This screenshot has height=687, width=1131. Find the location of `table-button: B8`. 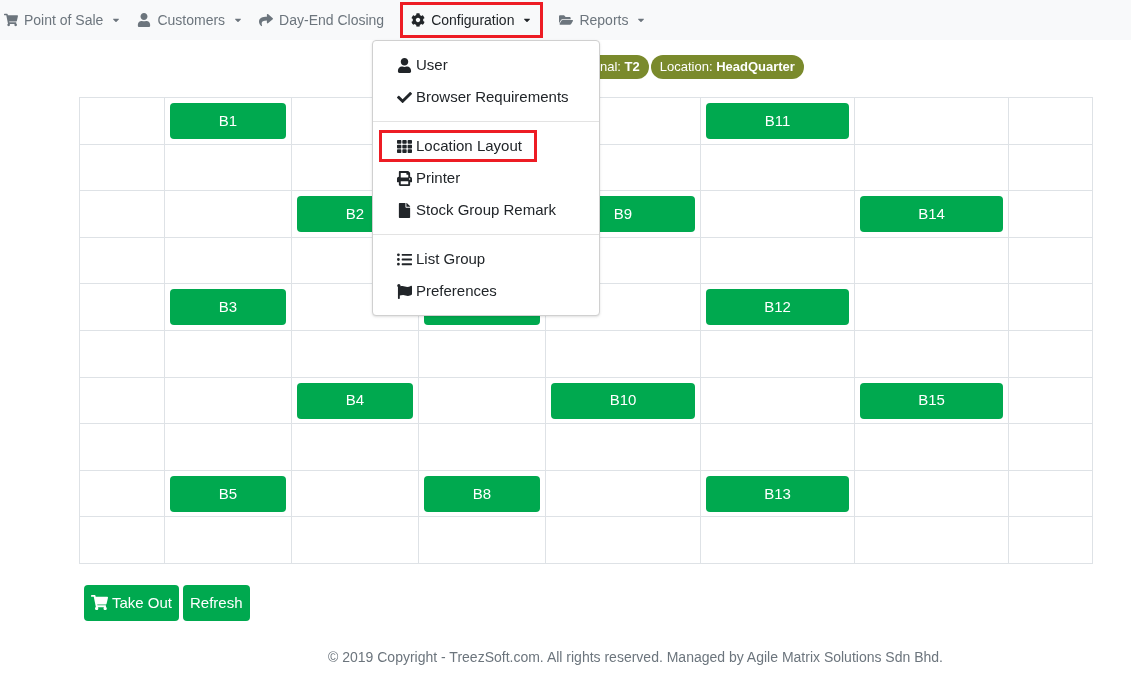

table-button: B8 is located at coordinates (482, 493).